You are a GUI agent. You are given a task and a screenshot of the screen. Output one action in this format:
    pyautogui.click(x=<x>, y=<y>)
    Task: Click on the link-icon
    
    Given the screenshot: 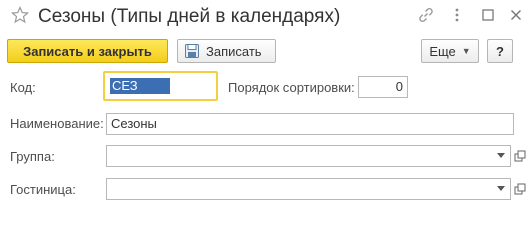 What is the action you would take?
    pyautogui.click(x=426, y=15)
    